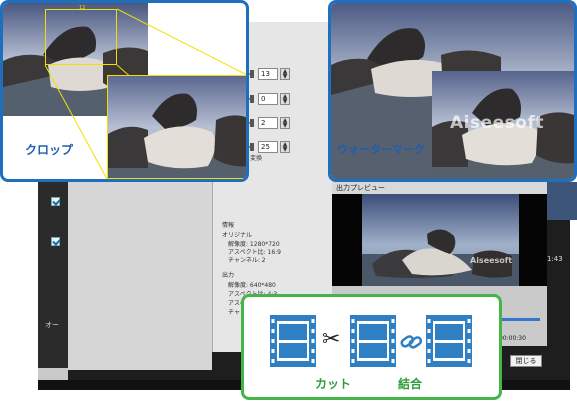 The width and height of the screenshot is (577, 403). I want to click on time-right: 1:43, so click(555, 259).